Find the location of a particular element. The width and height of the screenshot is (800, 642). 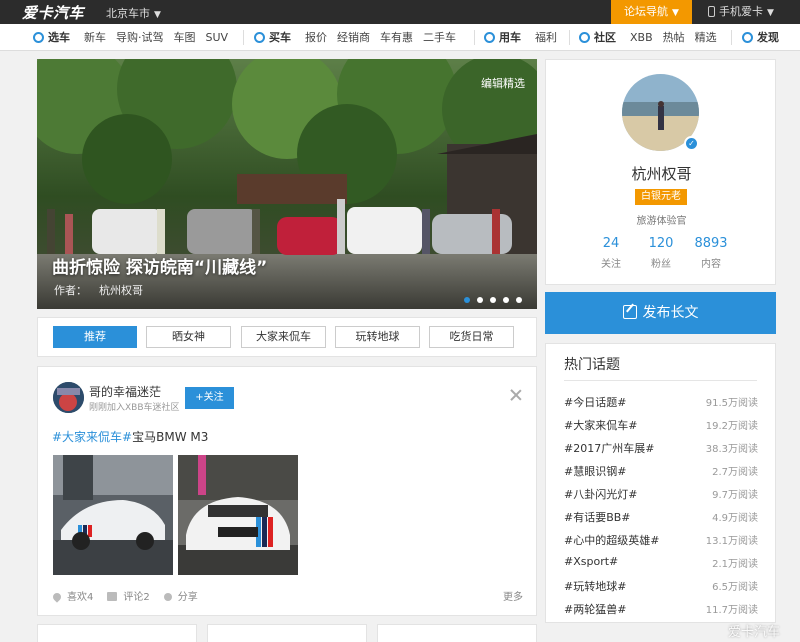

city-selector: 北京车市 ▼ is located at coordinates (133, 13).